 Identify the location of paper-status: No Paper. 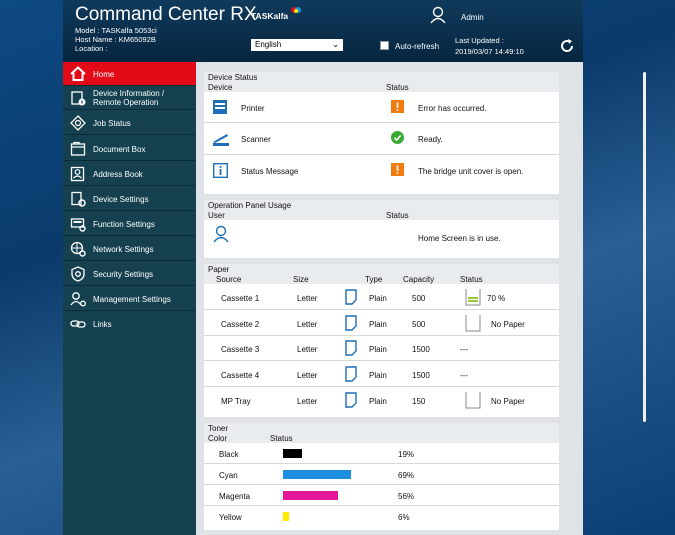
(508, 401).